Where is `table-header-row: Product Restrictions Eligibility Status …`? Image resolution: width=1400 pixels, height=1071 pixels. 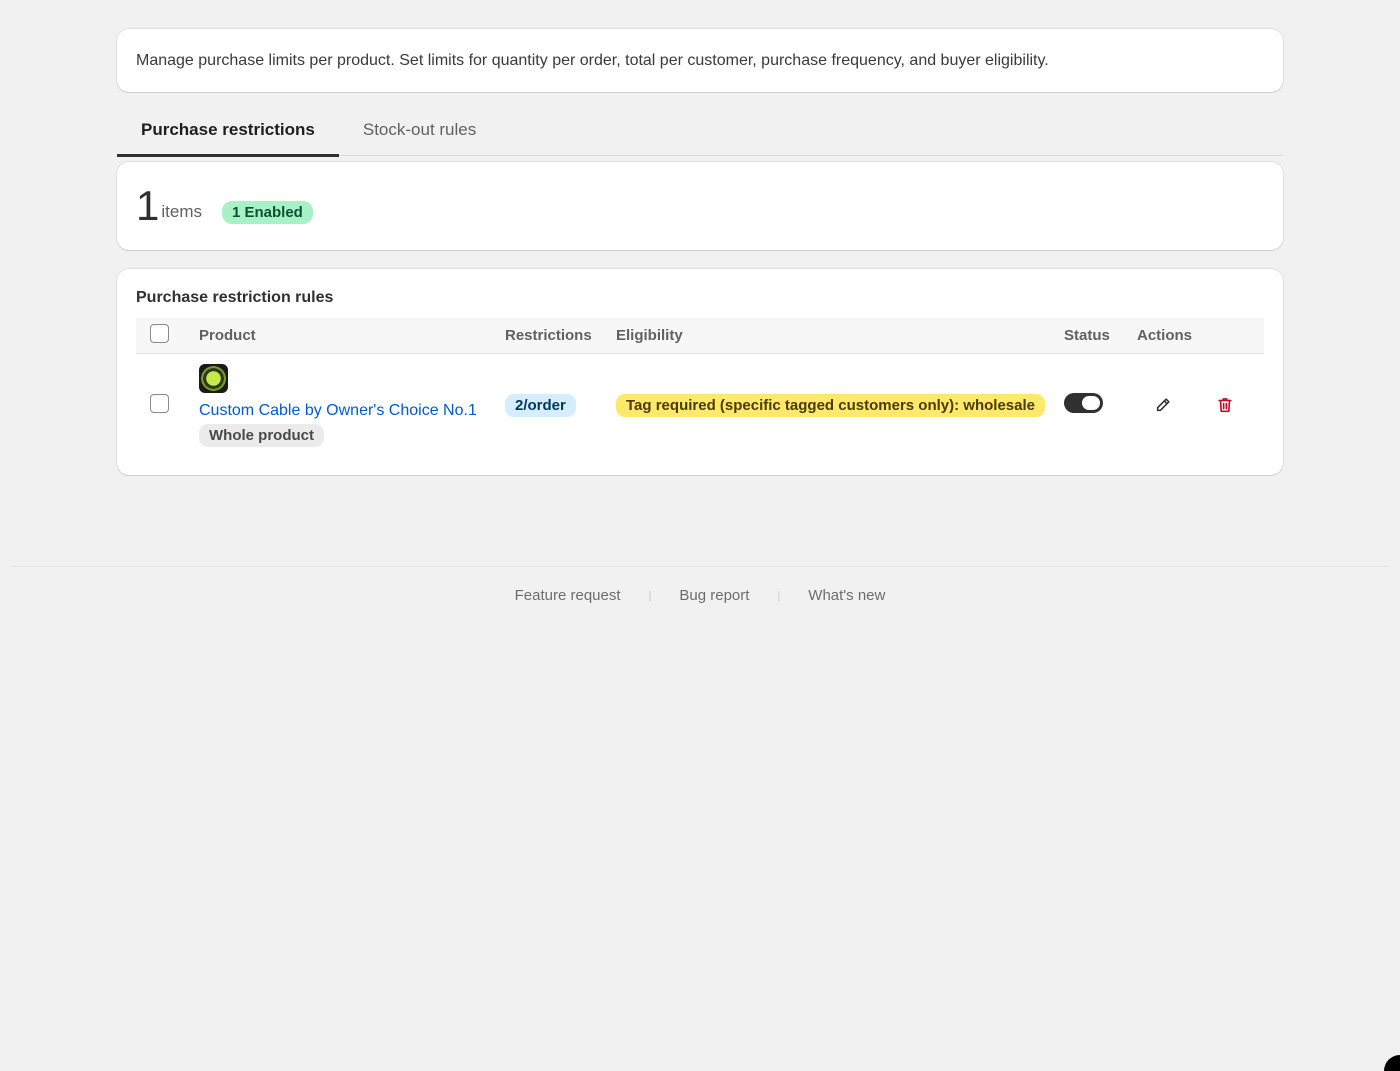
table-header-row: Product Restrictions Eligibility Status … is located at coordinates (700, 336).